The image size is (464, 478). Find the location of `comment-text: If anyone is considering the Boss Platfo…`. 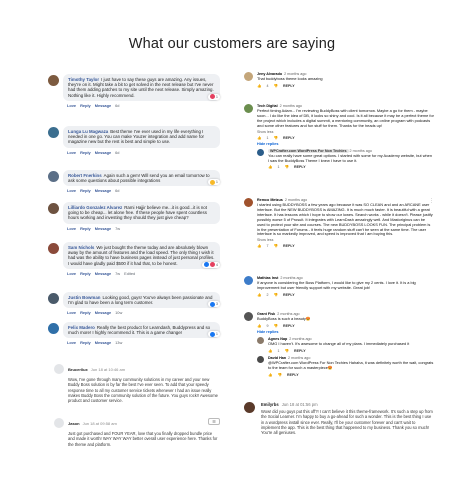

comment-text: If anyone is considering the Boss Platfo… is located at coordinates (336, 285).